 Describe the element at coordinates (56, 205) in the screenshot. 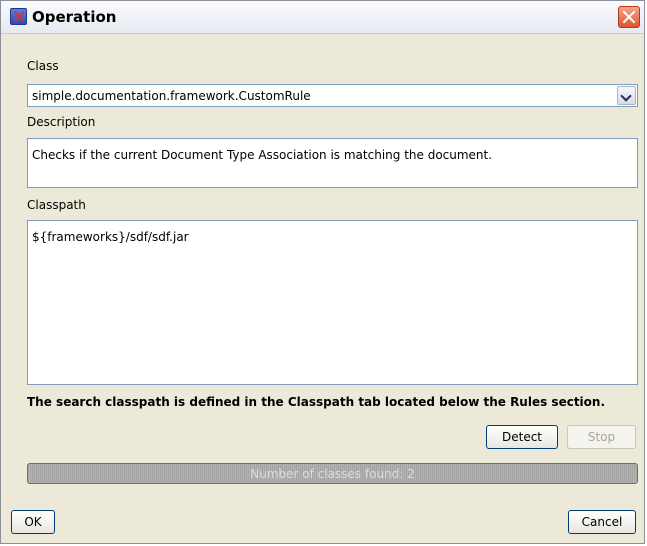

I see `classpath-label: Classpath` at that location.